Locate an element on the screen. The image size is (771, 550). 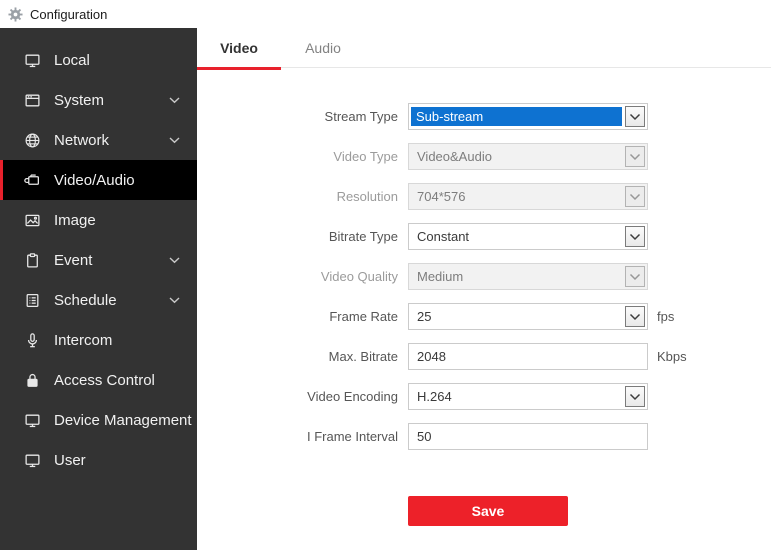
sidebar-item-label: User is located at coordinates (70, 460).